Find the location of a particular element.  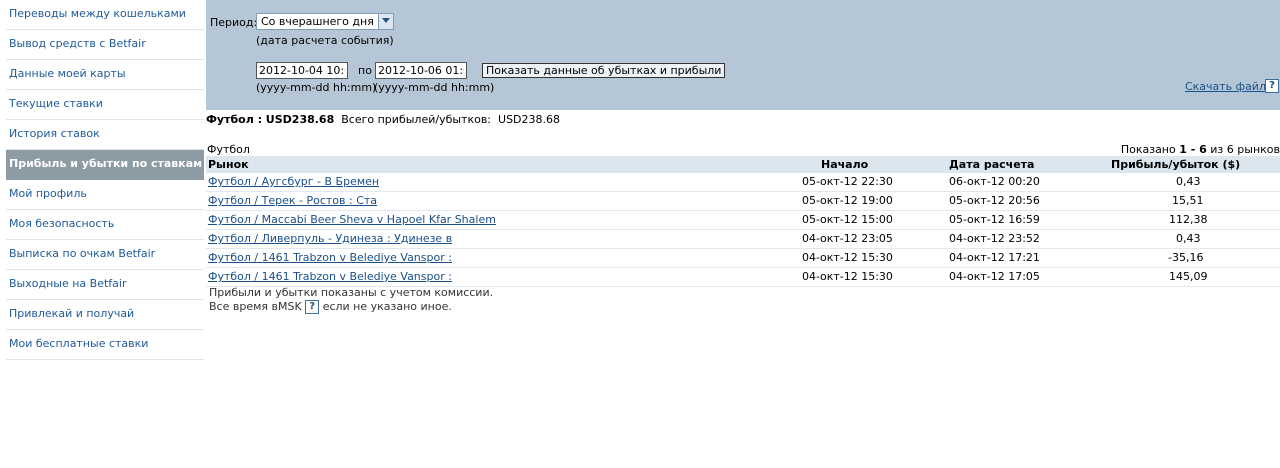

settled-time: 06-окт-12 00:20 is located at coordinates (994, 181).